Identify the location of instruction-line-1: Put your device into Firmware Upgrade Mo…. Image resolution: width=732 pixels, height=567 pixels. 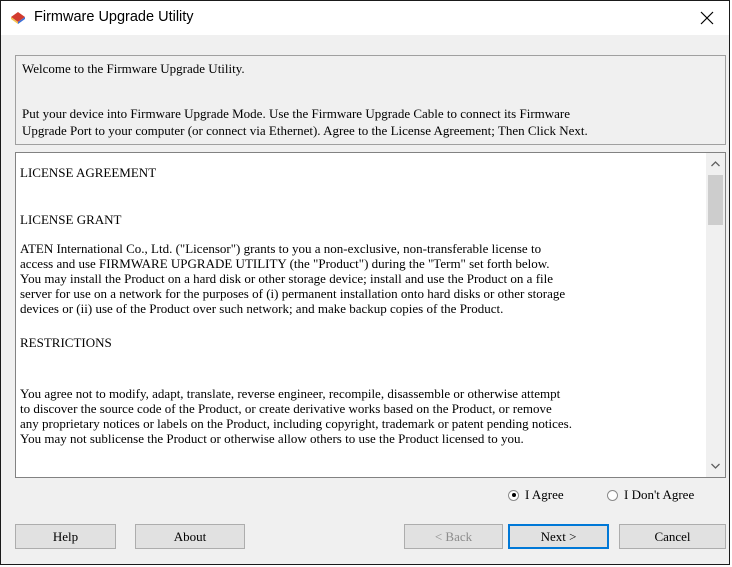
(296, 113).